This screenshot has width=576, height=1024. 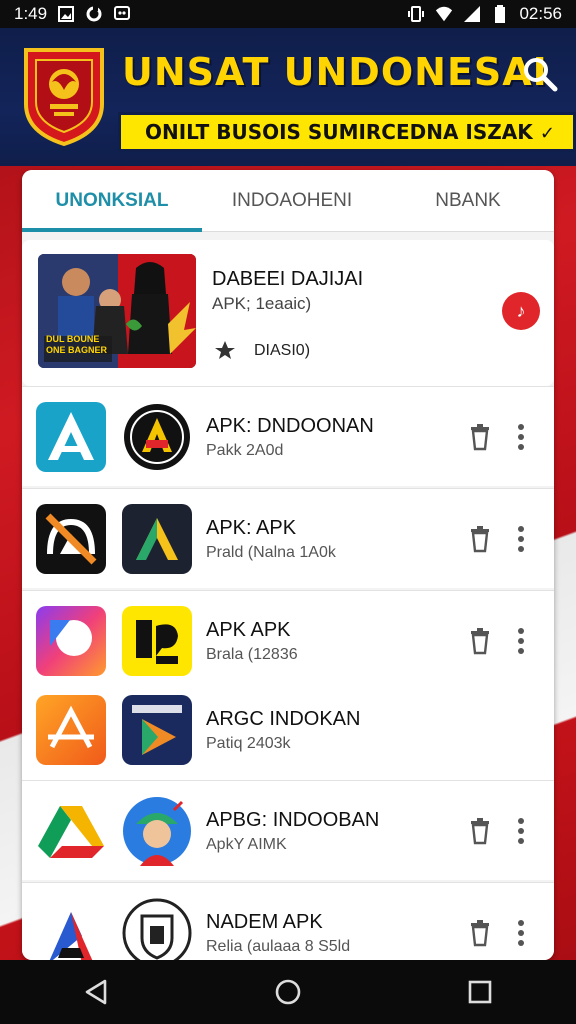 What do you see at coordinates (71, 929) in the screenshot?
I see `app-icon-colorful-a-icon` at bounding box center [71, 929].